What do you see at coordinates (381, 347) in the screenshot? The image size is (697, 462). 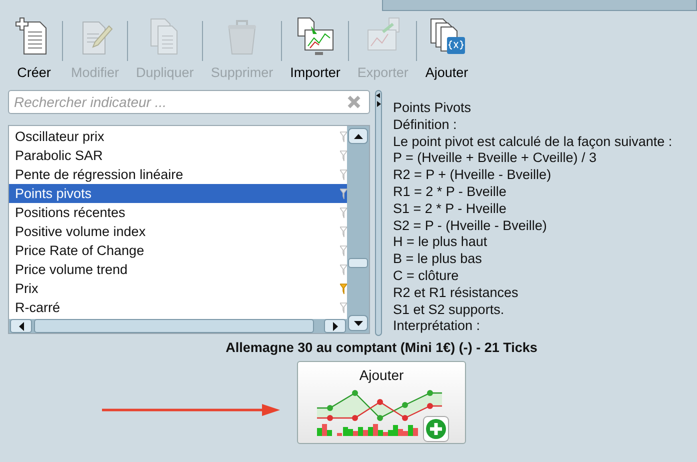 I see `instrument-title: Allemagne 30 au comptant (Mini 1€) (-) - 21 Ticks` at bounding box center [381, 347].